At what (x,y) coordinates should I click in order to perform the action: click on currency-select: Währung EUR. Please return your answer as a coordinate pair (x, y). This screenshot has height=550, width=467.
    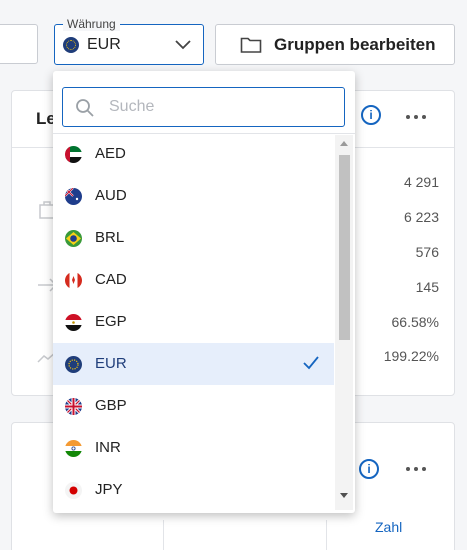
    Looking at the image, I should click on (129, 41).